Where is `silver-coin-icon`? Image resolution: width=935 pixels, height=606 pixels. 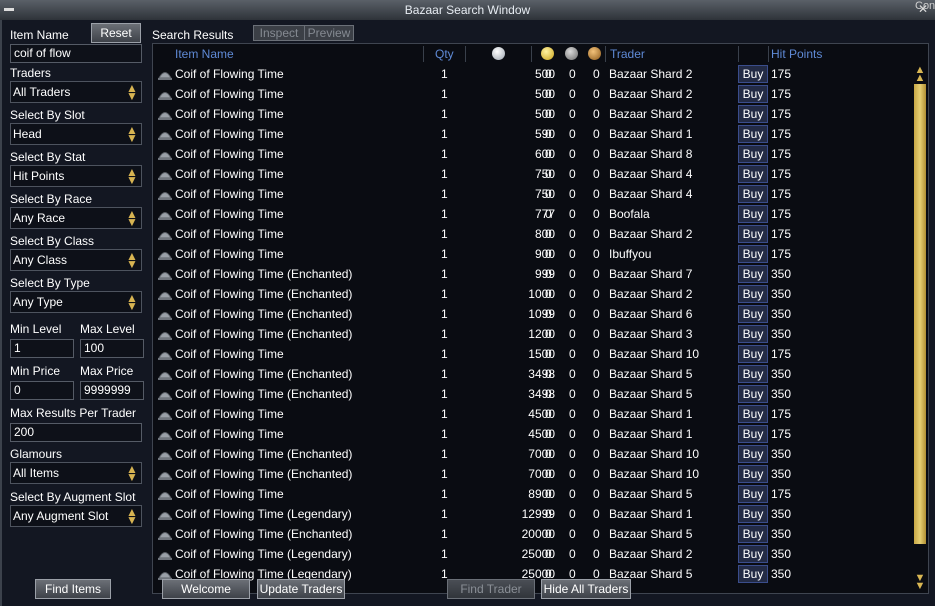 silver-coin-icon is located at coordinates (571, 53).